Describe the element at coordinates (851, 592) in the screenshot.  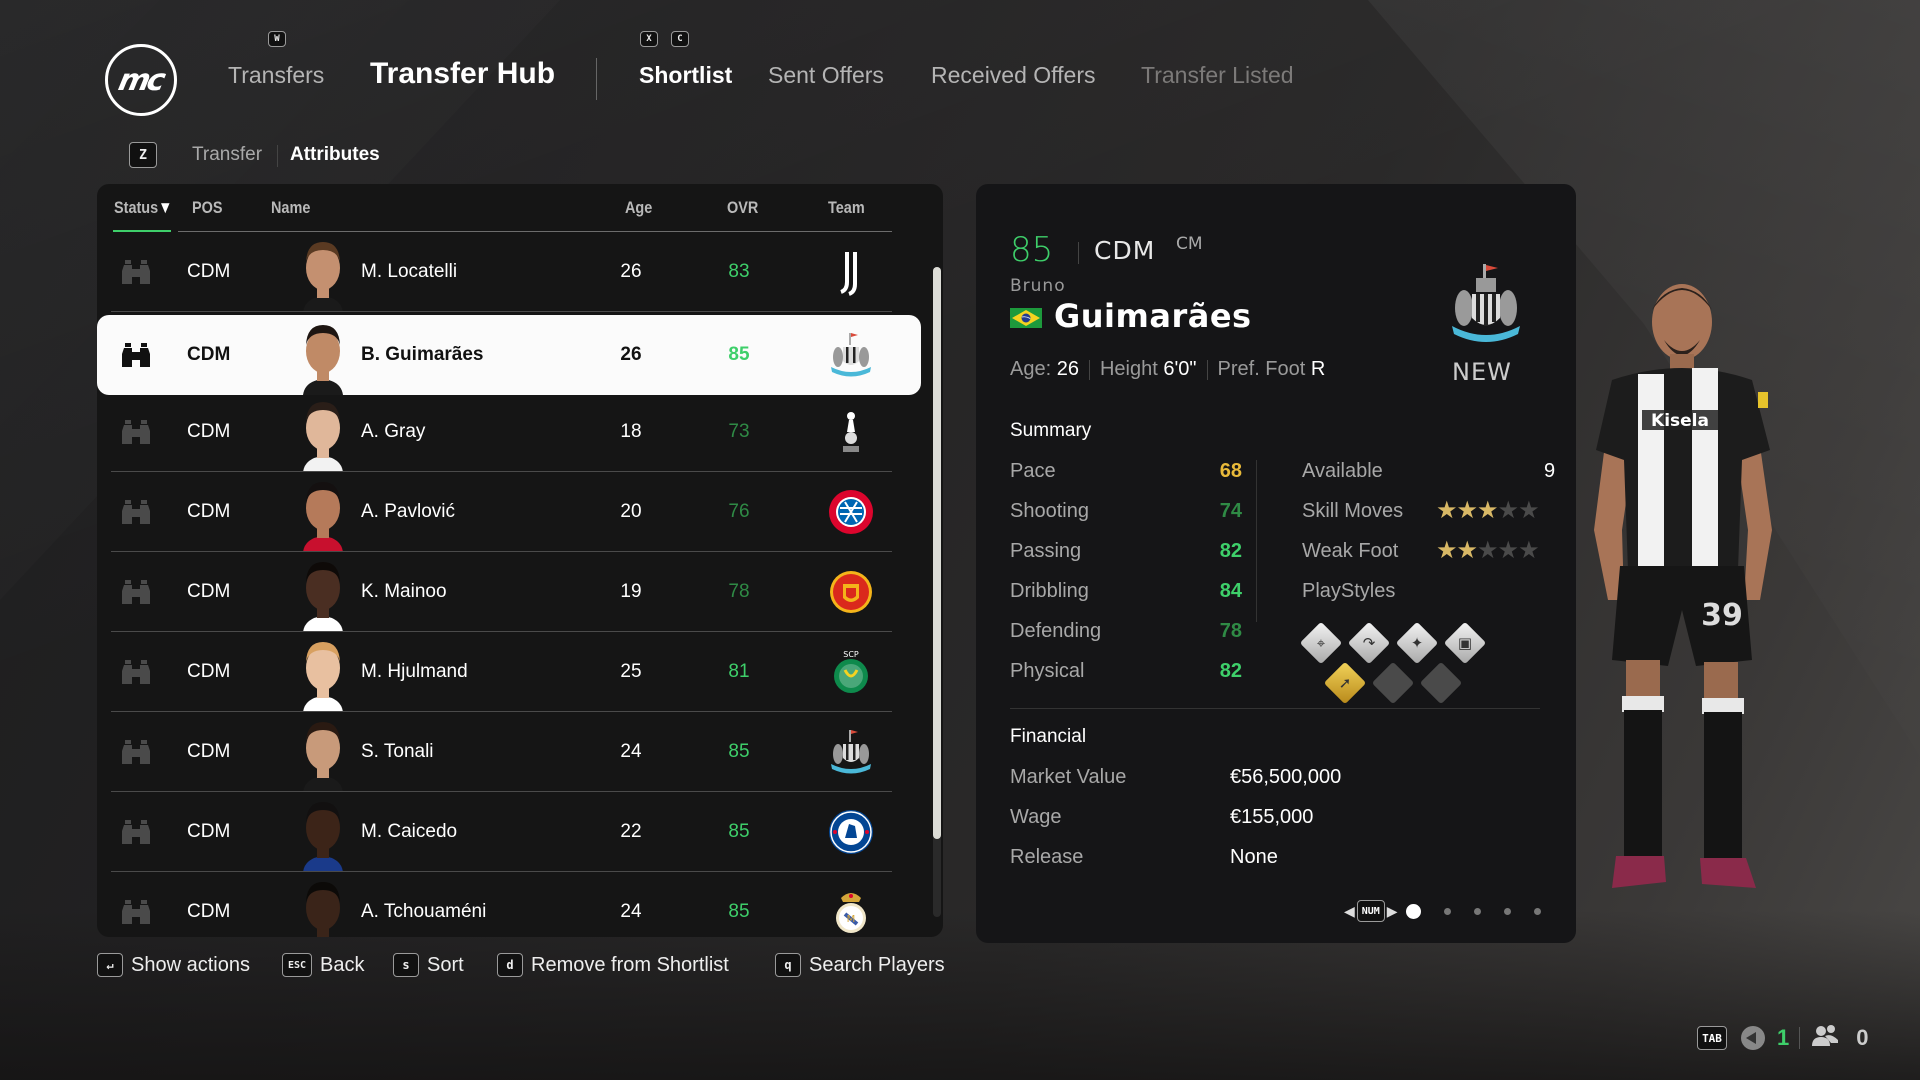
I see `manutd-crest-icon` at that location.